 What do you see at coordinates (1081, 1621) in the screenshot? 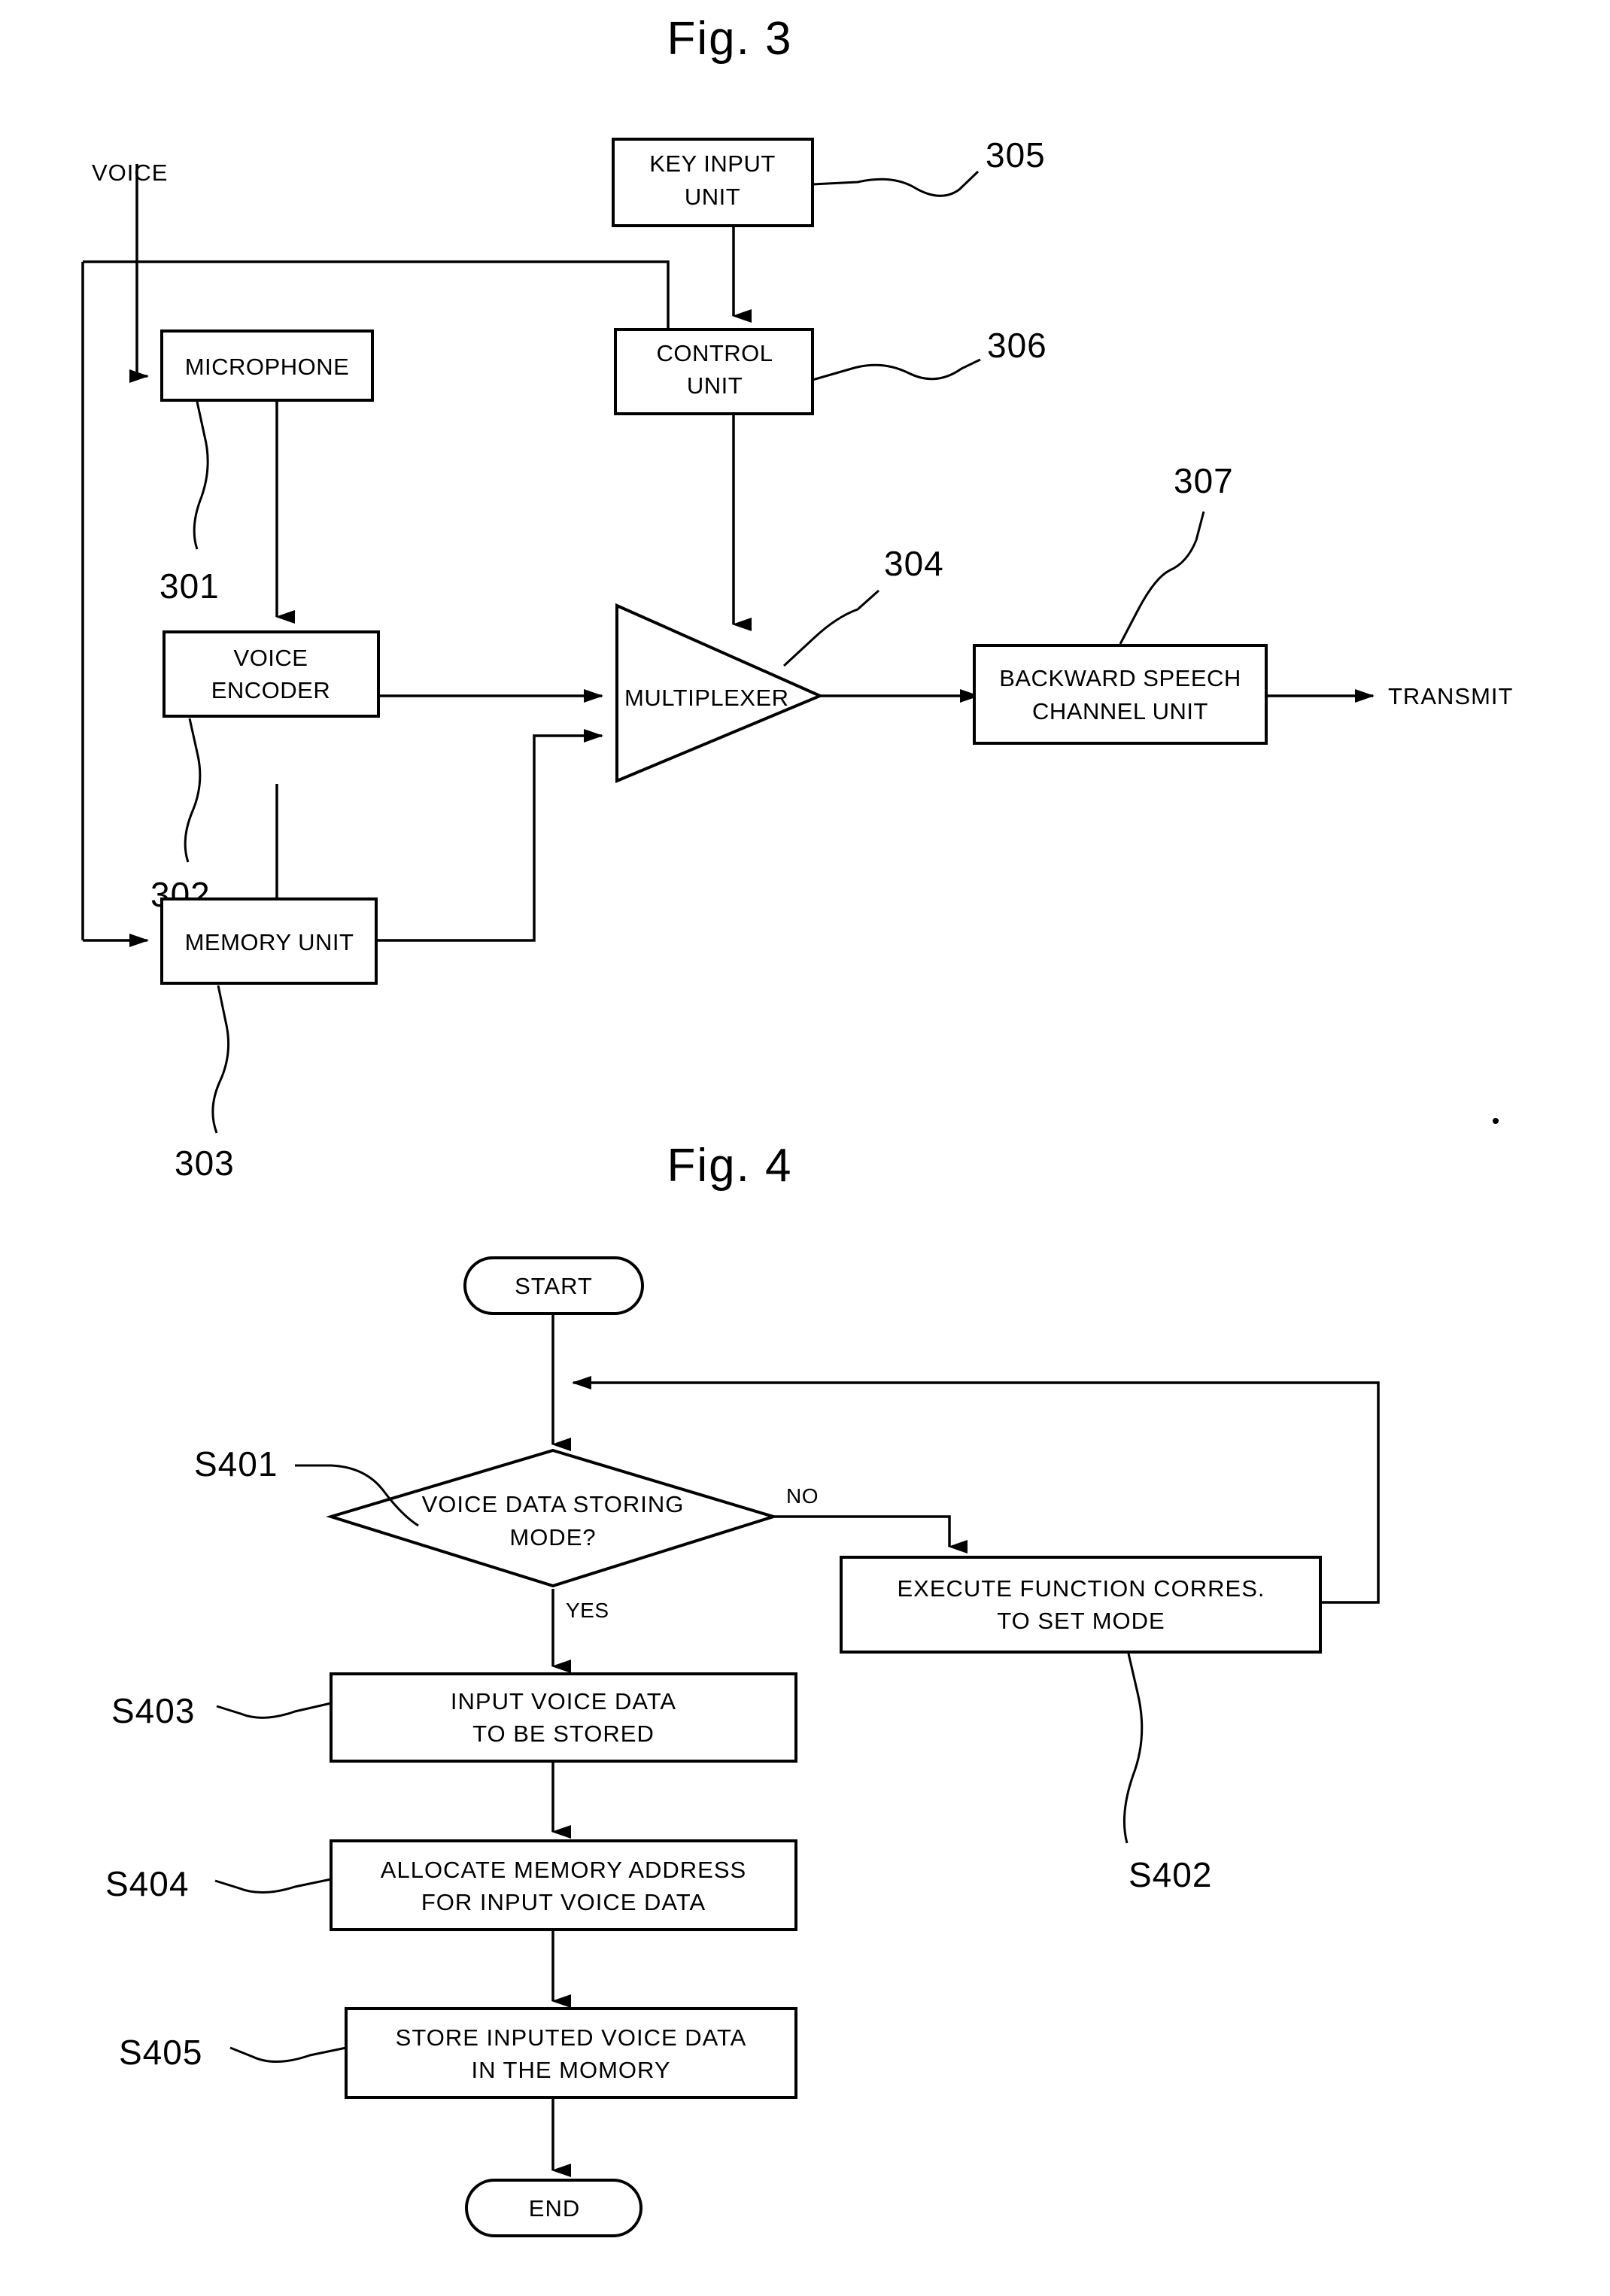
I see `node-execute-function-label-2: TO SET MODE` at bounding box center [1081, 1621].